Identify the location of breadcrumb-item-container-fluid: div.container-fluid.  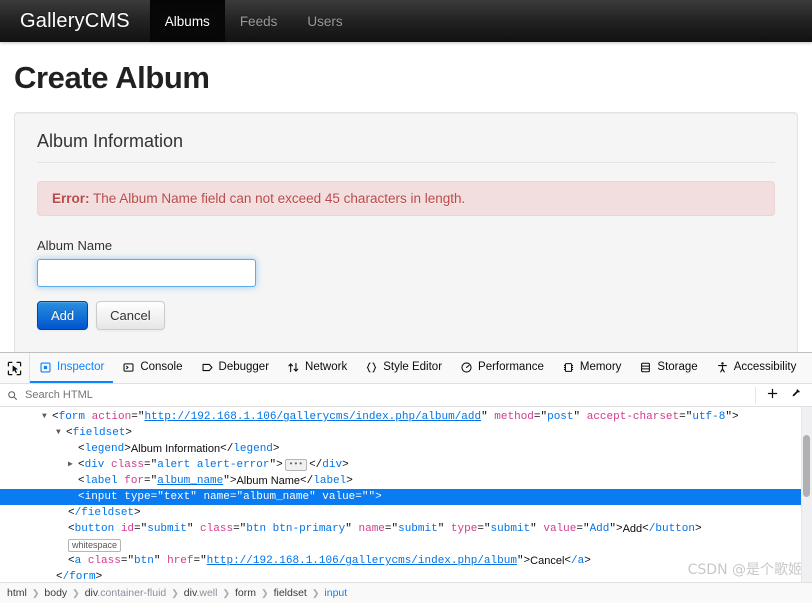
(126, 593).